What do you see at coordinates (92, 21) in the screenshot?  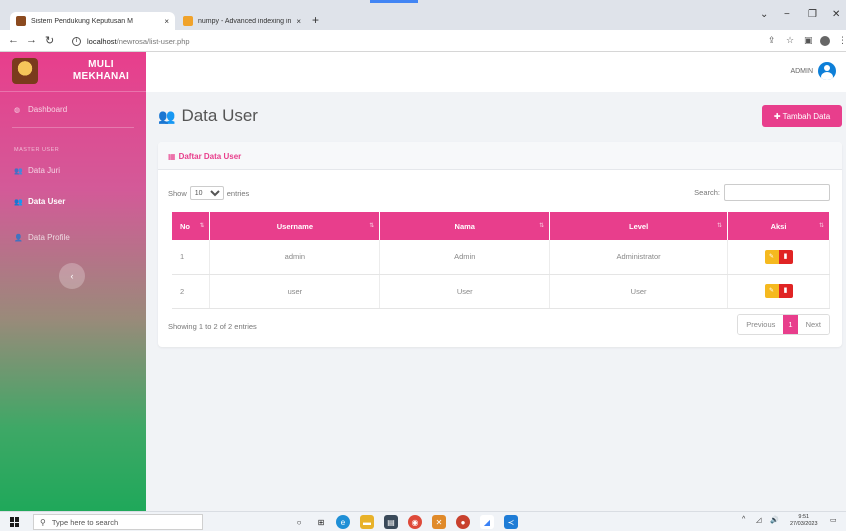 I see `browser-tab-active: Sistem Pendukung Keputusan M ×` at bounding box center [92, 21].